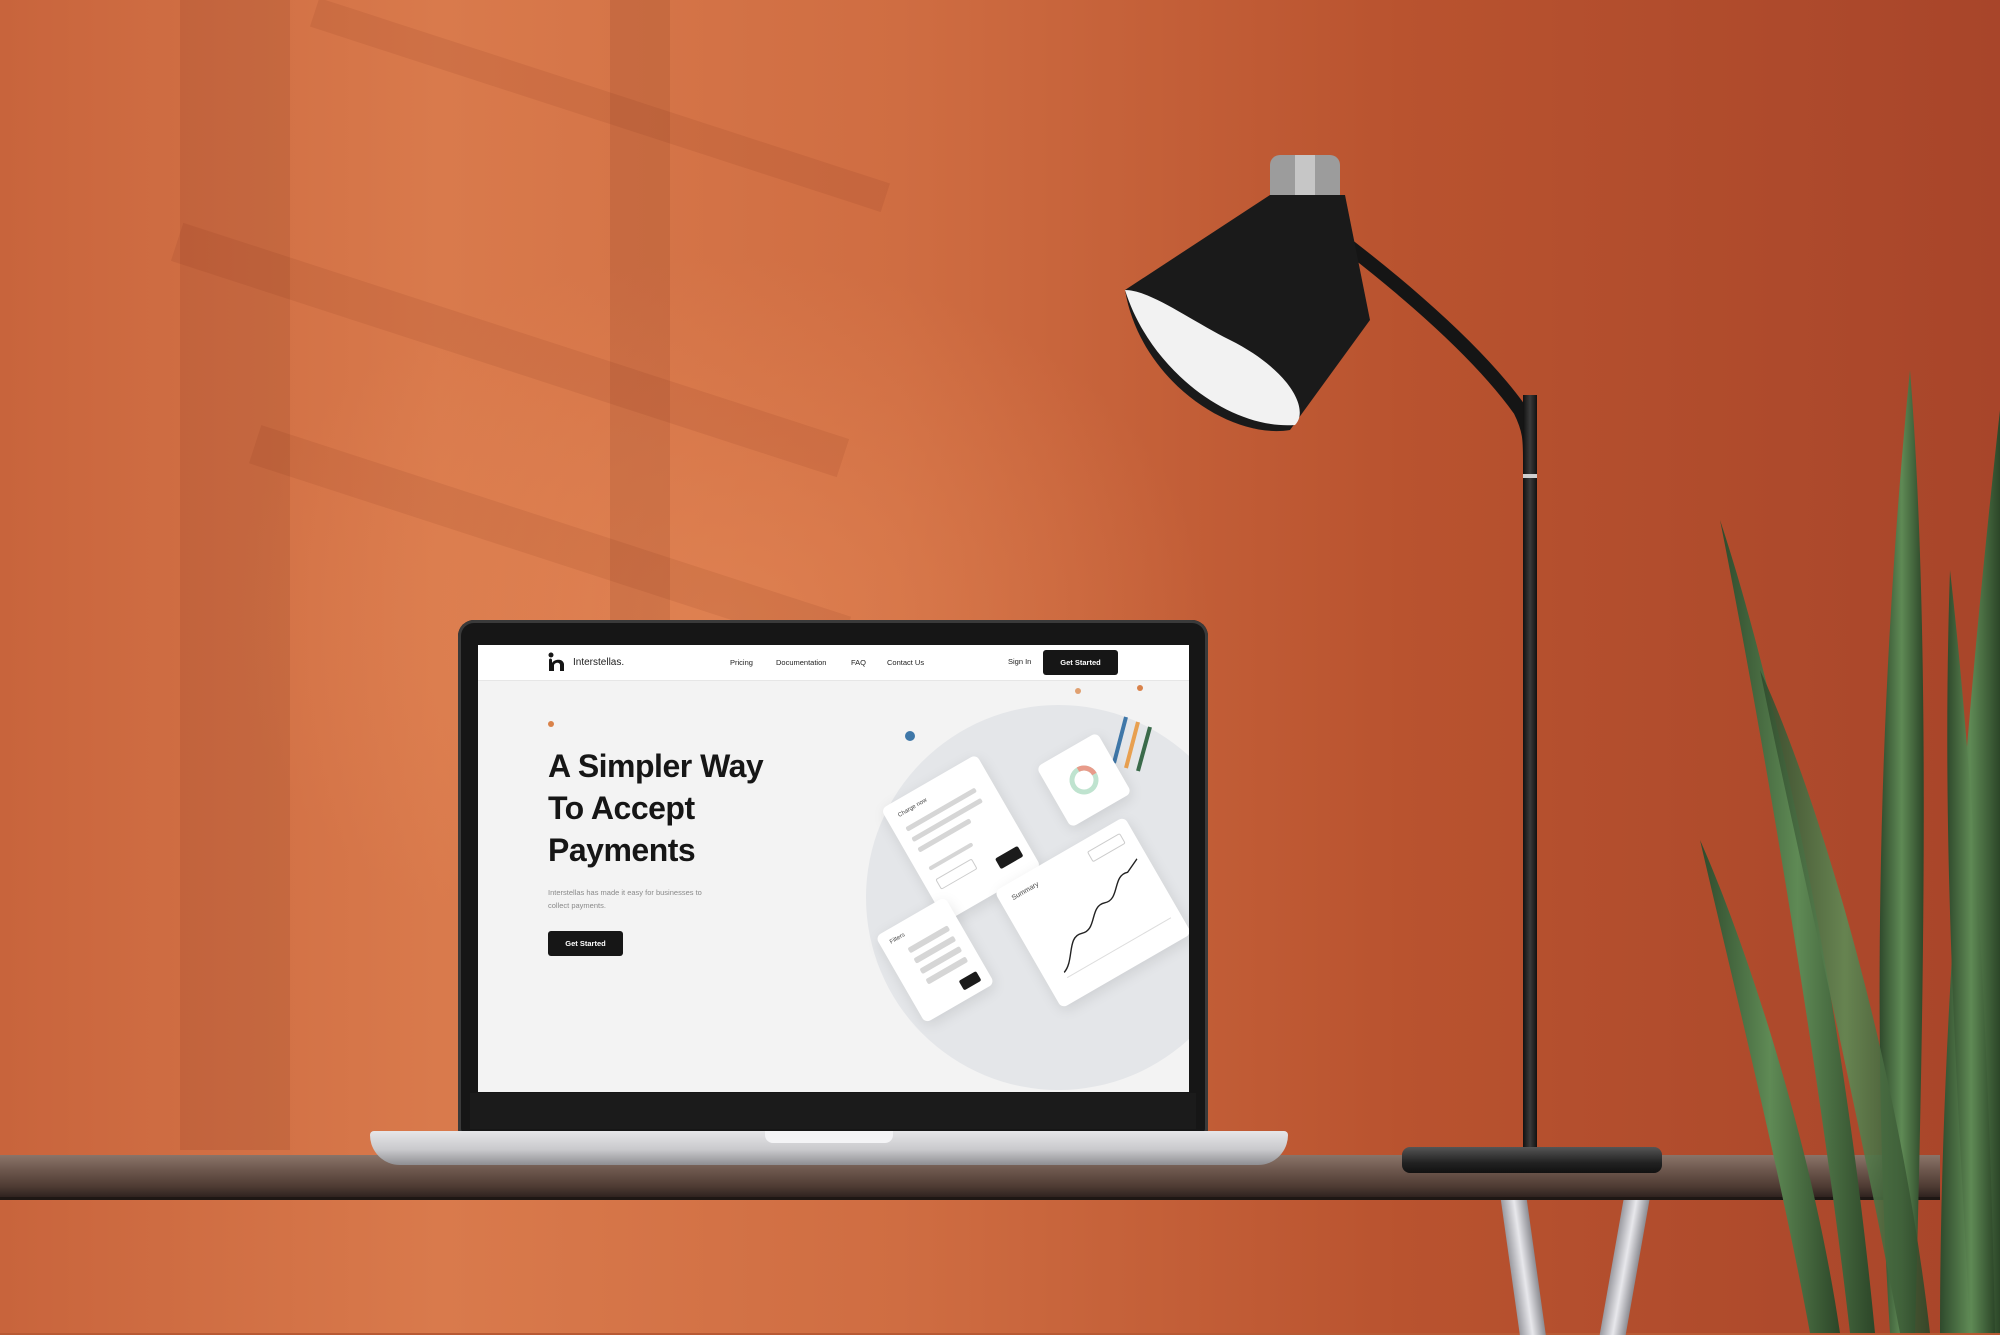 Image resolution: width=2000 pixels, height=1335 pixels. I want to click on lamp-pole, so click(1530, 775).